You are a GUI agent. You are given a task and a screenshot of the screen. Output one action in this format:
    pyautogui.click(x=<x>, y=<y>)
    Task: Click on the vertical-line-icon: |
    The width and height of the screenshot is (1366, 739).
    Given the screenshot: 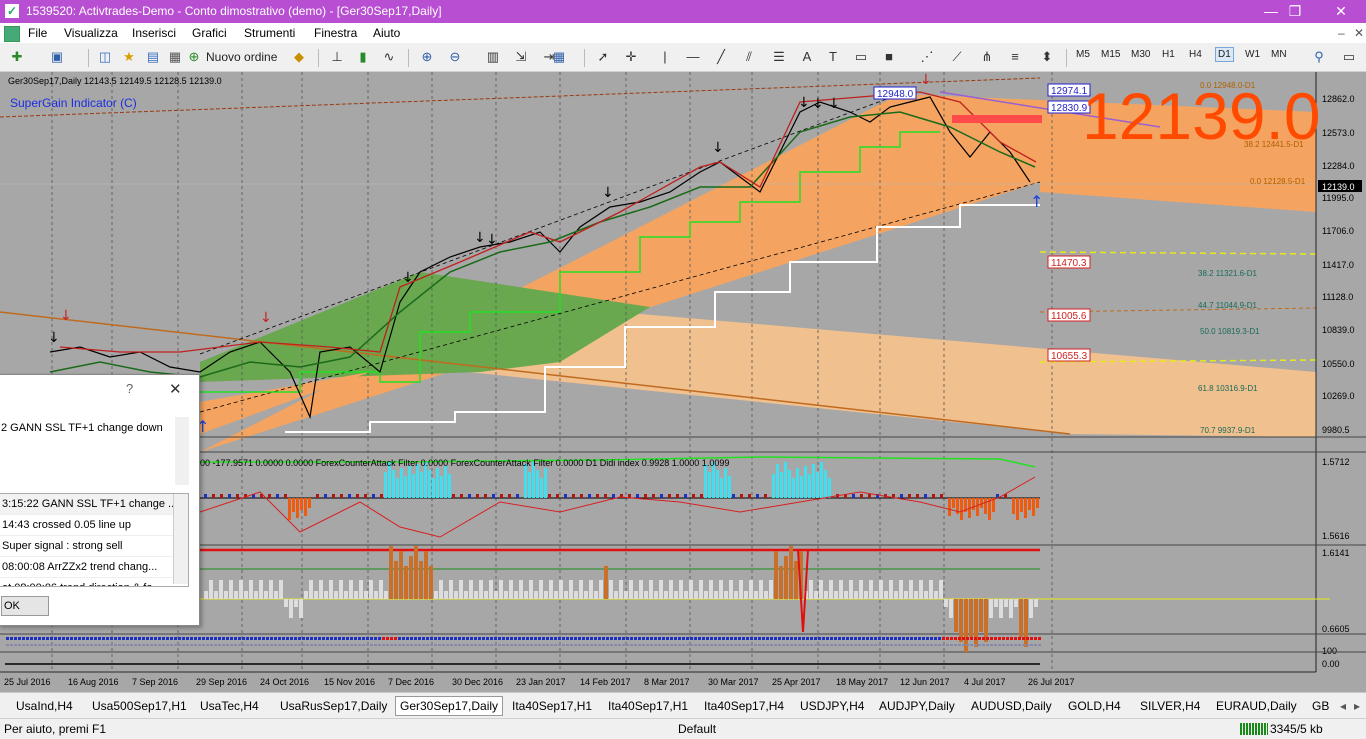 What is the action you would take?
    pyautogui.click(x=665, y=57)
    